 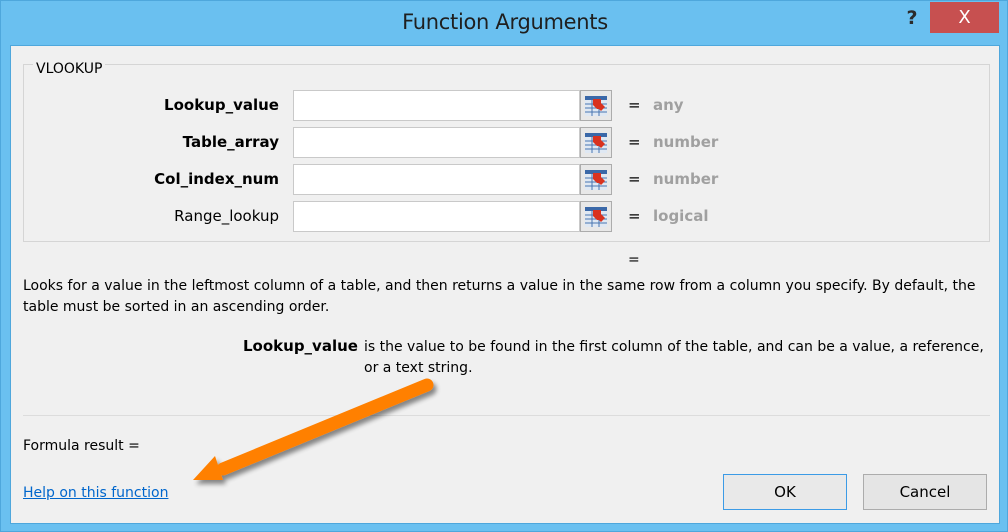 What do you see at coordinates (681, 216) in the screenshot?
I see `arg-result-type: logical` at bounding box center [681, 216].